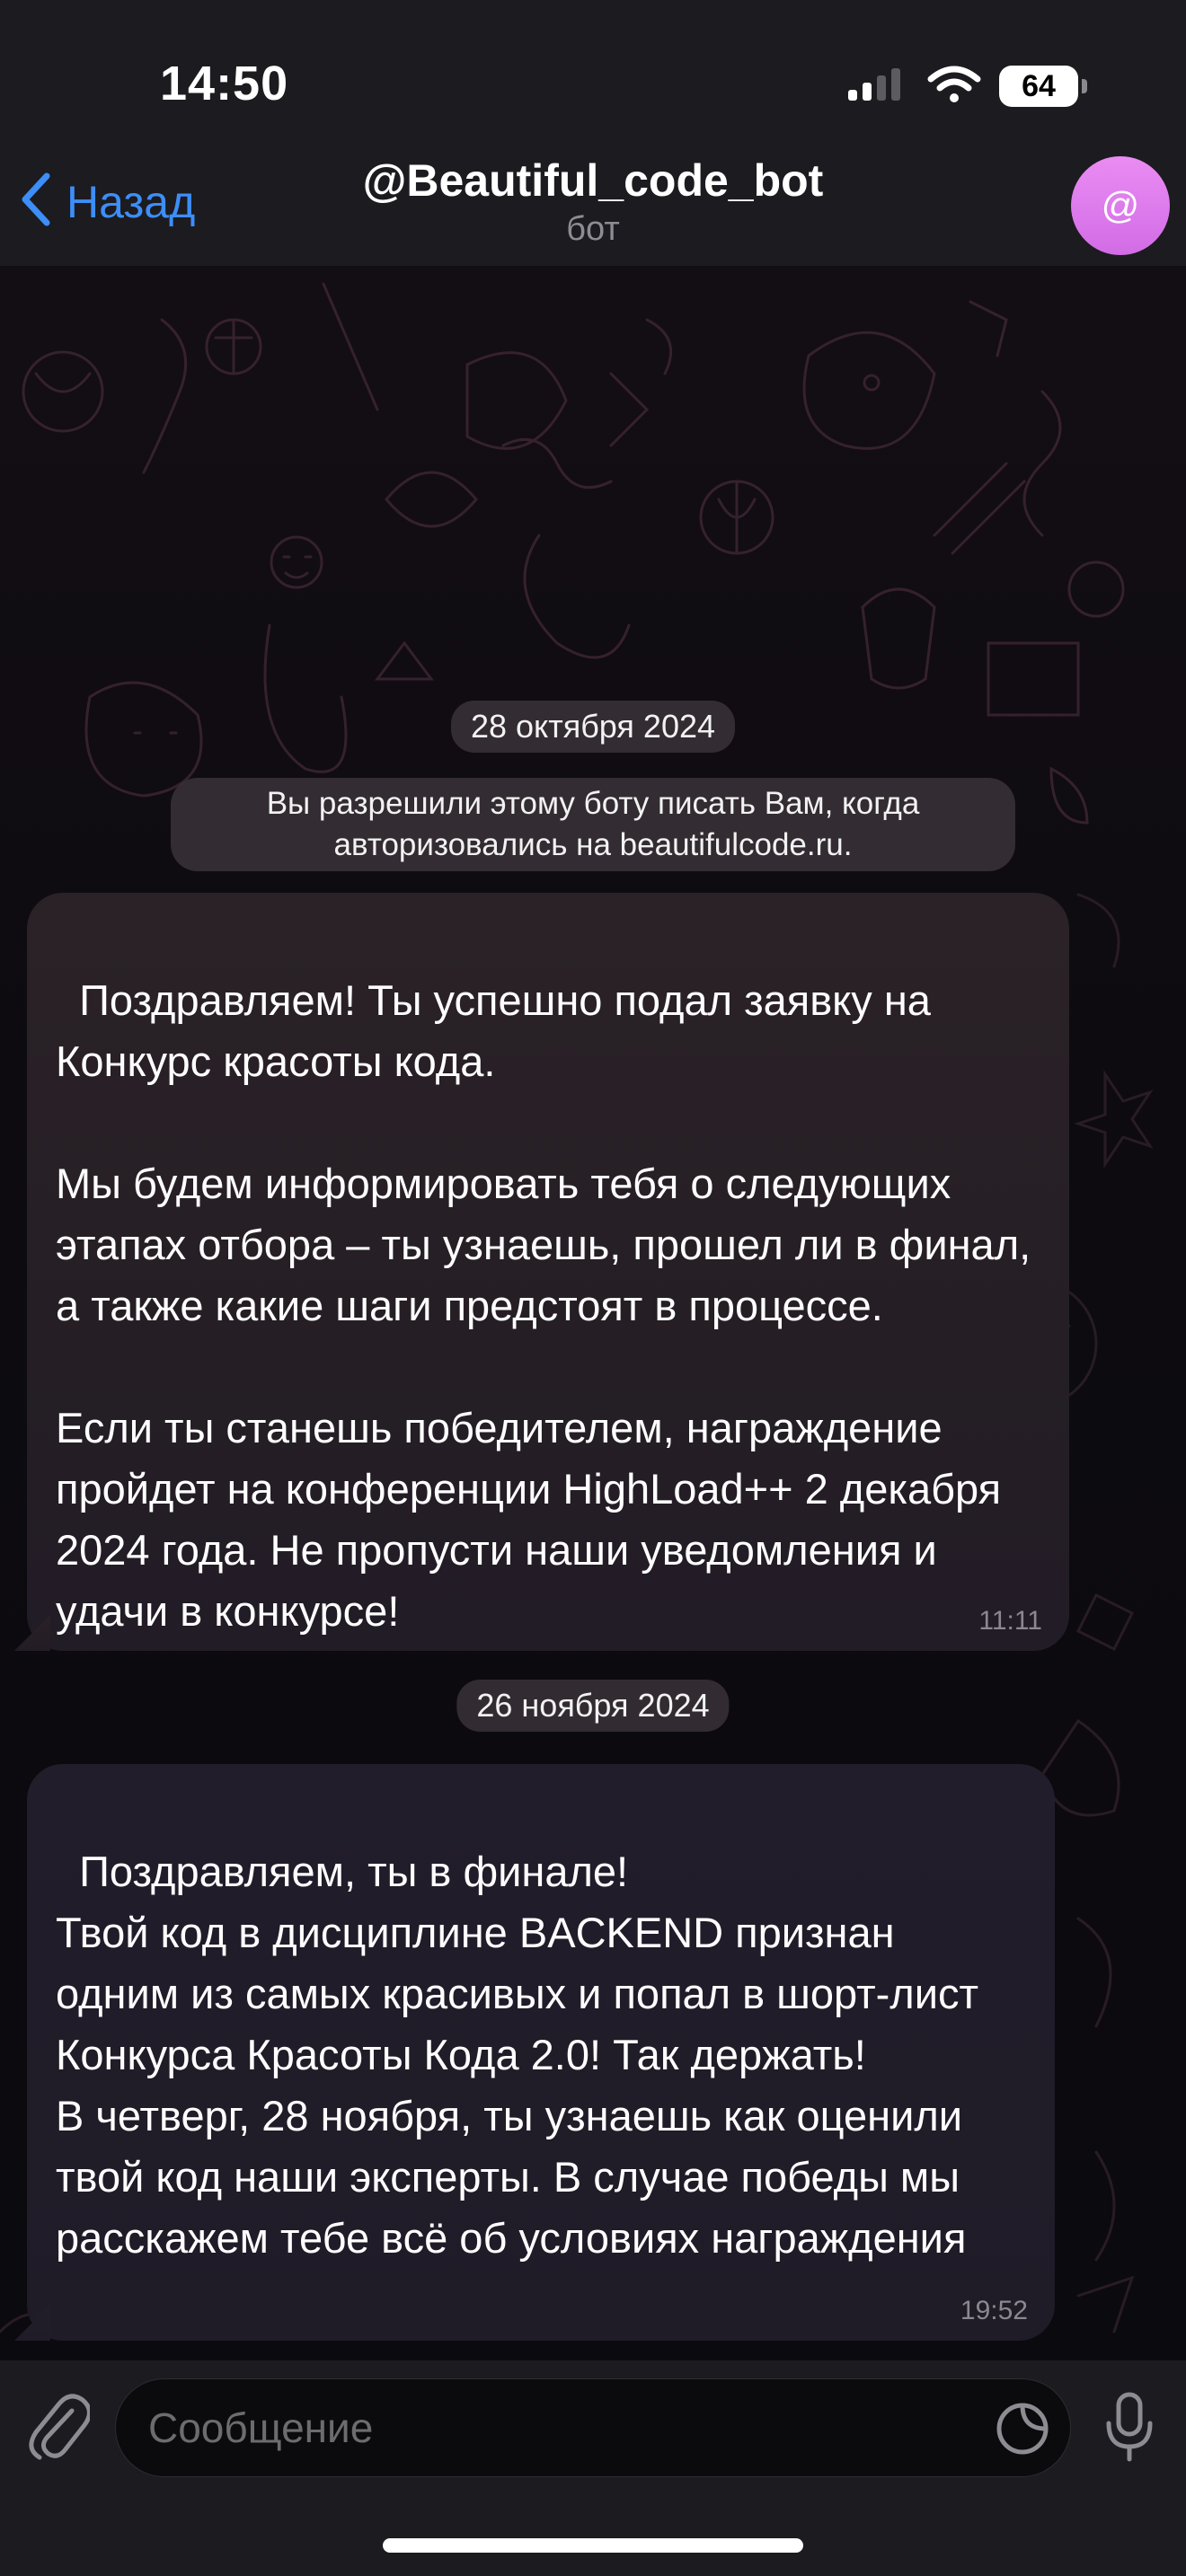 Image resolution: width=1186 pixels, height=2576 pixels. I want to click on status-time: 14:50, so click(224, 83).